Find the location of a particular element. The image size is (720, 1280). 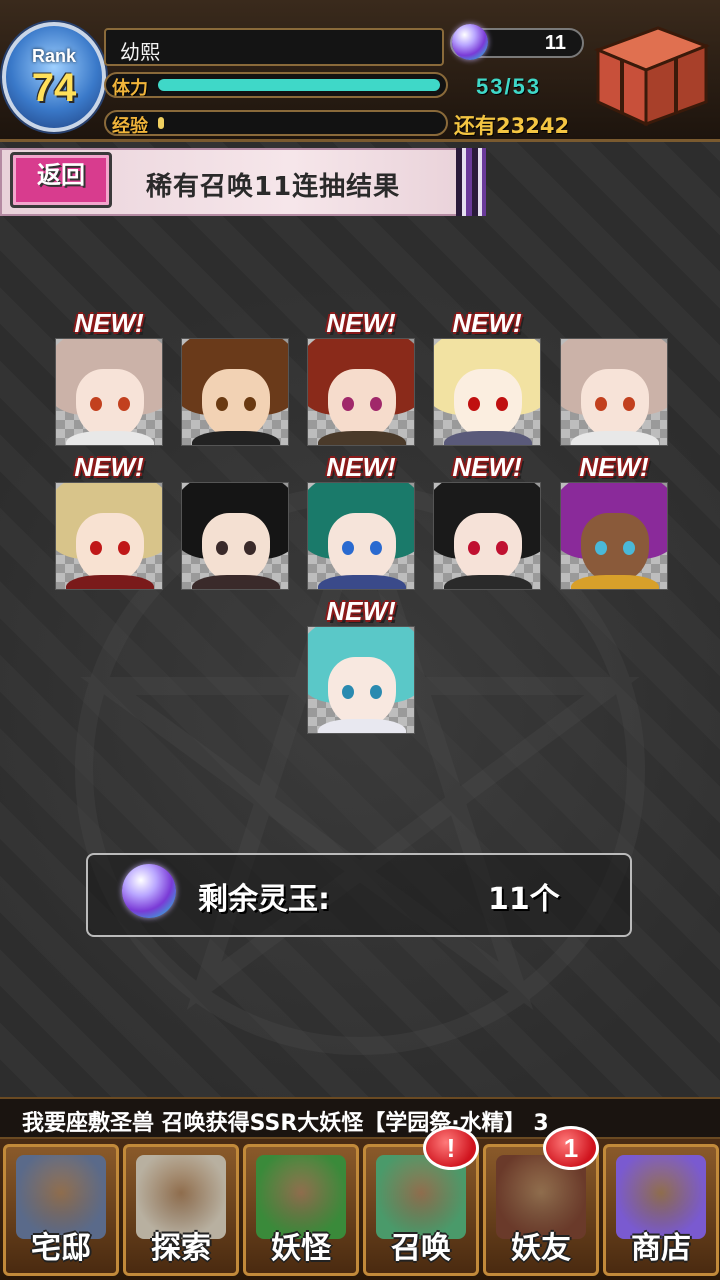

rank-value: 74 is located at coordinates (54, 88).